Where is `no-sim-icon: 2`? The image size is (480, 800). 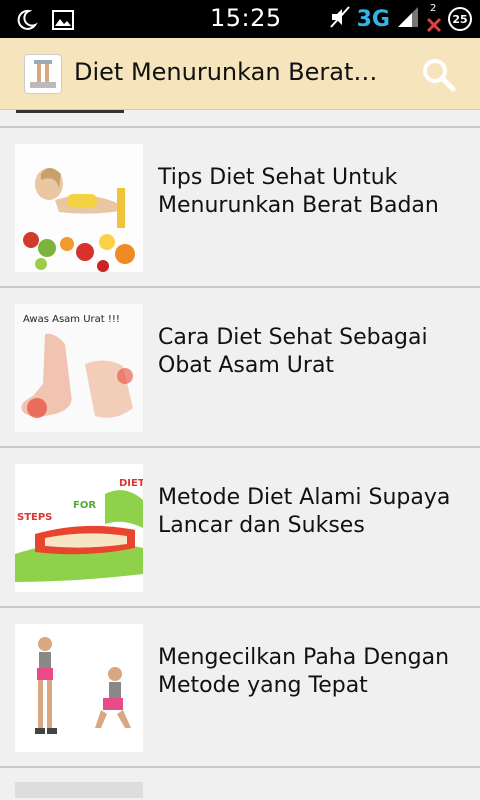 no-sim-icon: 2 is located at coordinates (434, 18).